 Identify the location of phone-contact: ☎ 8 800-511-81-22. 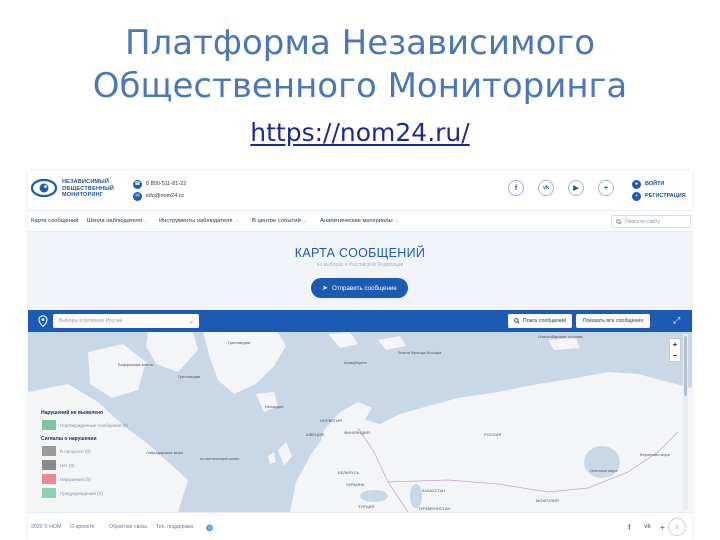
(159, 184).